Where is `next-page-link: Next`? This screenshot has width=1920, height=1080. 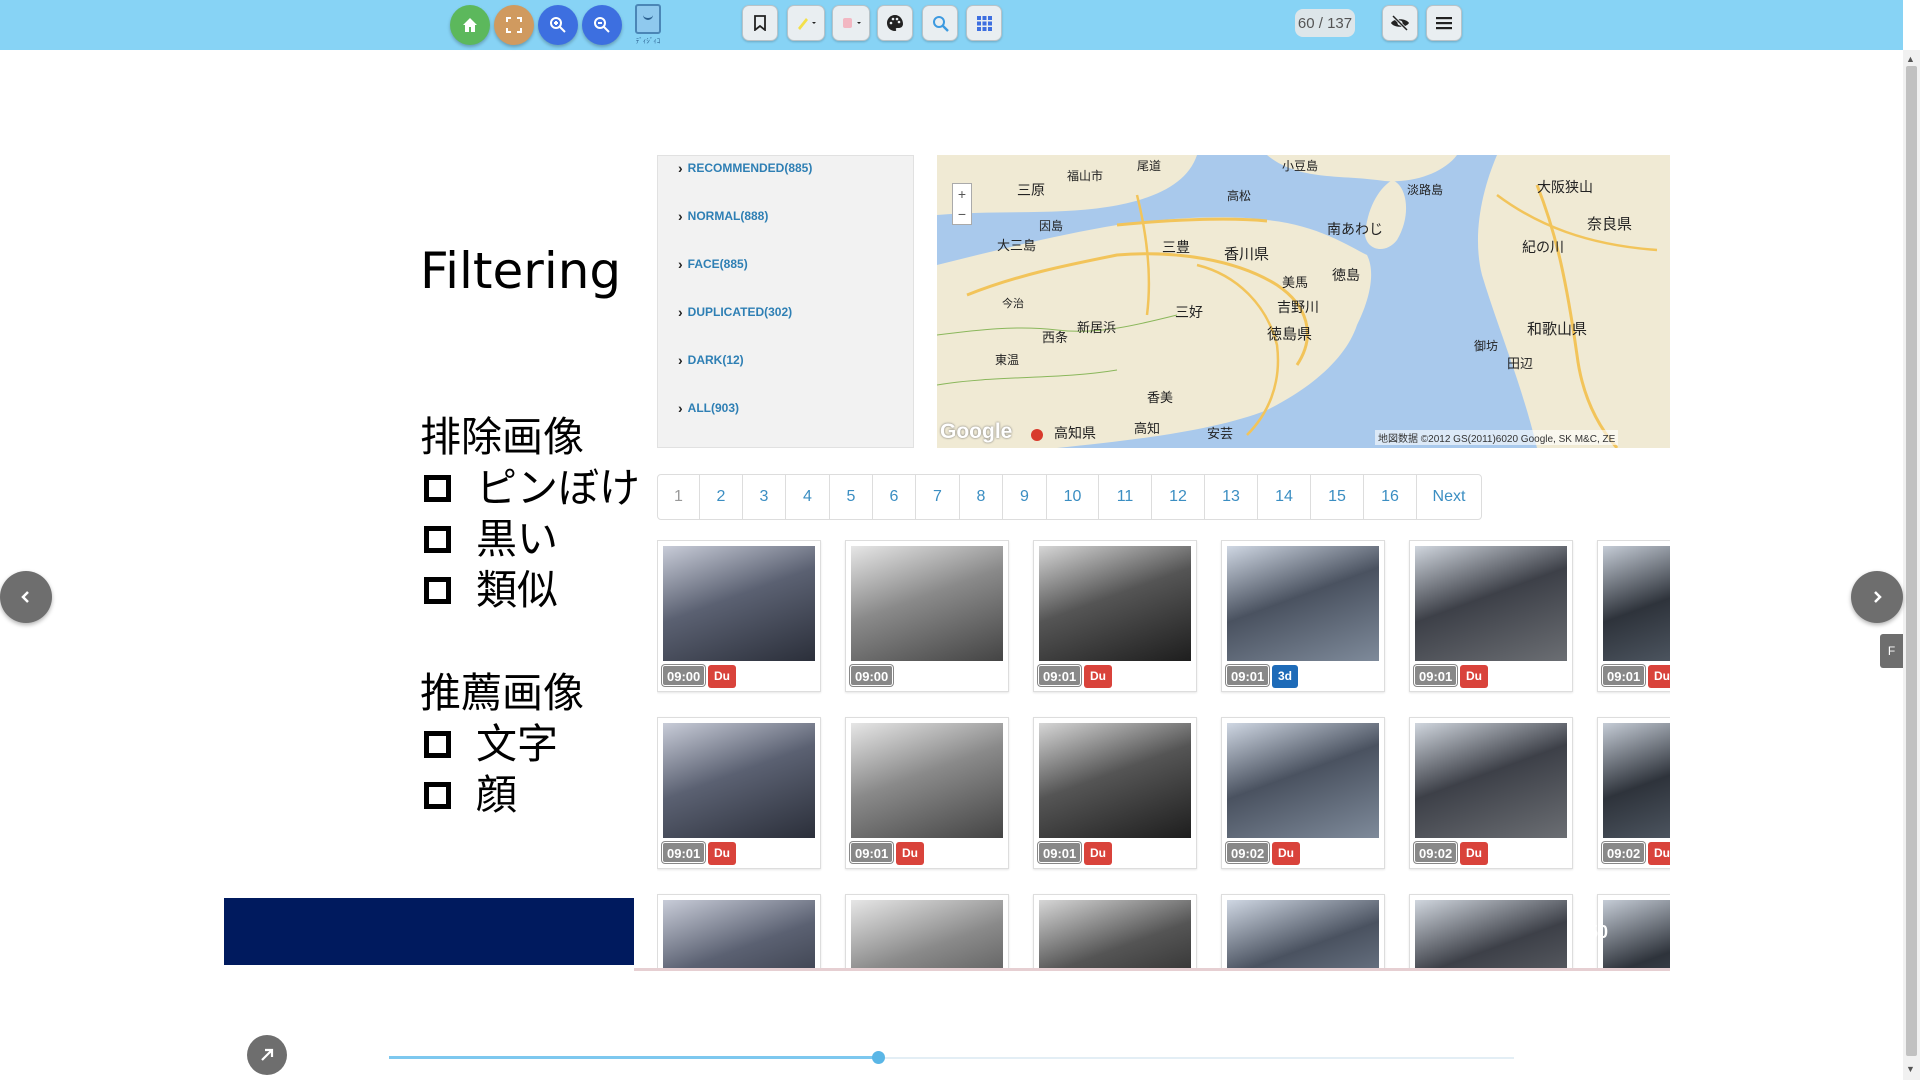
next-page-link: Next is located at coordinates (1449, 497).